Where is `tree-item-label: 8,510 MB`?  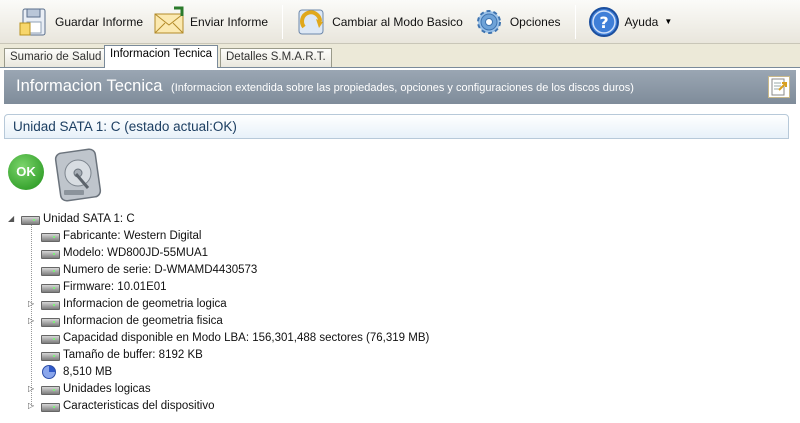
tree-item-label: 8,510 MB is located at coordinates (88, 371).